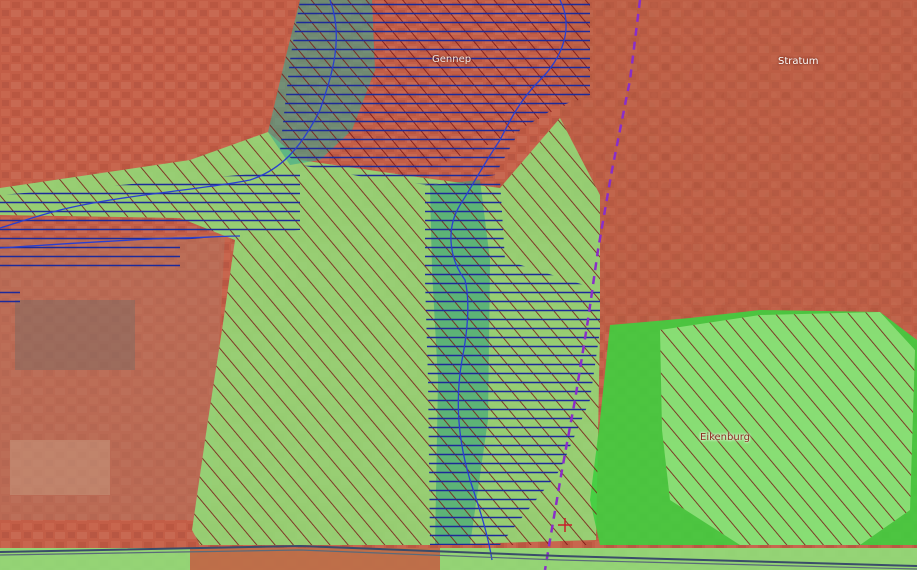 The width and height of the screenshot is (917, 570). I want to click on industrial-lot, so click(60, 467).